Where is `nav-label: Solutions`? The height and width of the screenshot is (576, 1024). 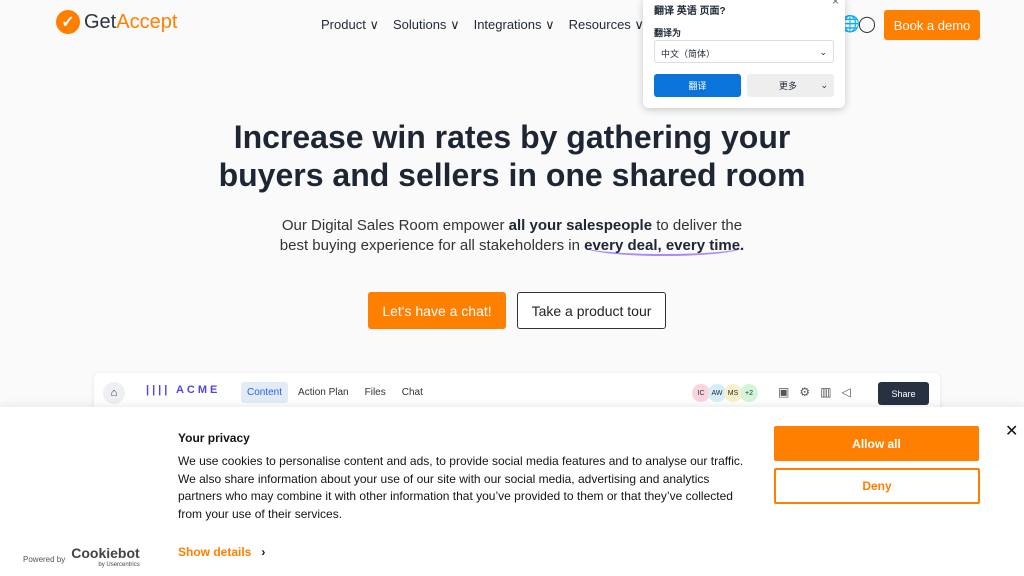
nav-label: Solutions is located at coordinates (419, 24).